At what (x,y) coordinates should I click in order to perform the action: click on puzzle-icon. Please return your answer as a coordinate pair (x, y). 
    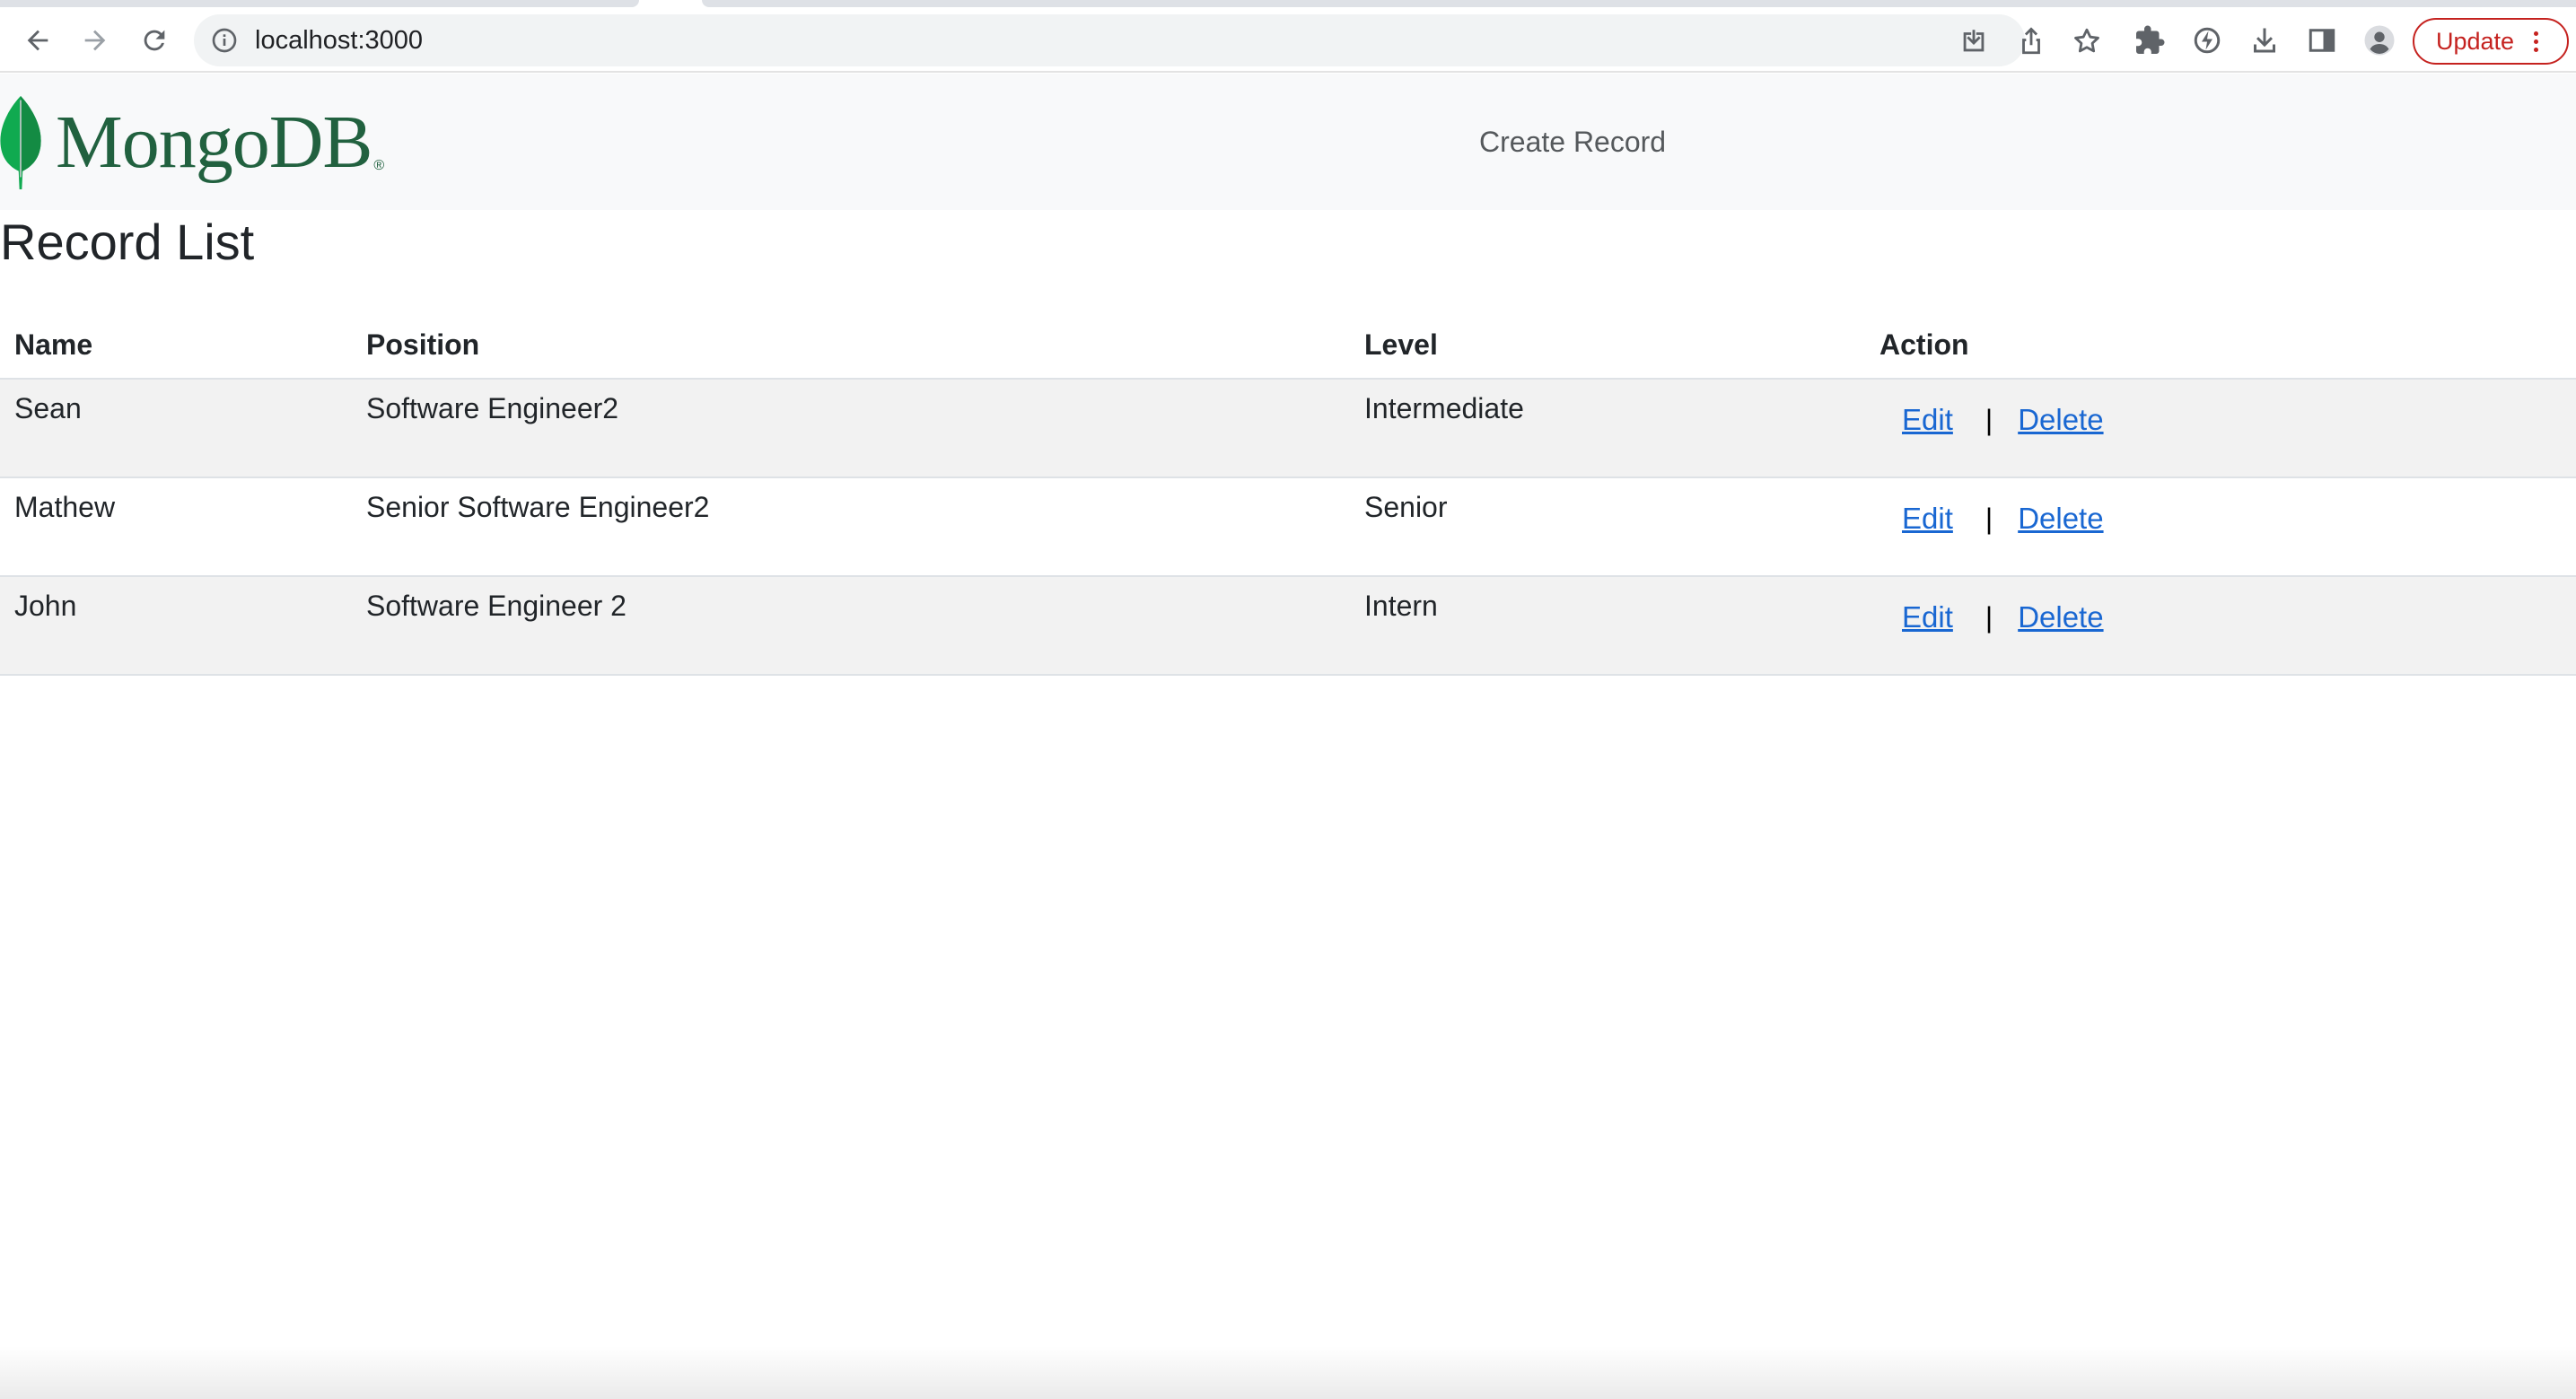
    Looking at the image, I should click on (2150, 40).